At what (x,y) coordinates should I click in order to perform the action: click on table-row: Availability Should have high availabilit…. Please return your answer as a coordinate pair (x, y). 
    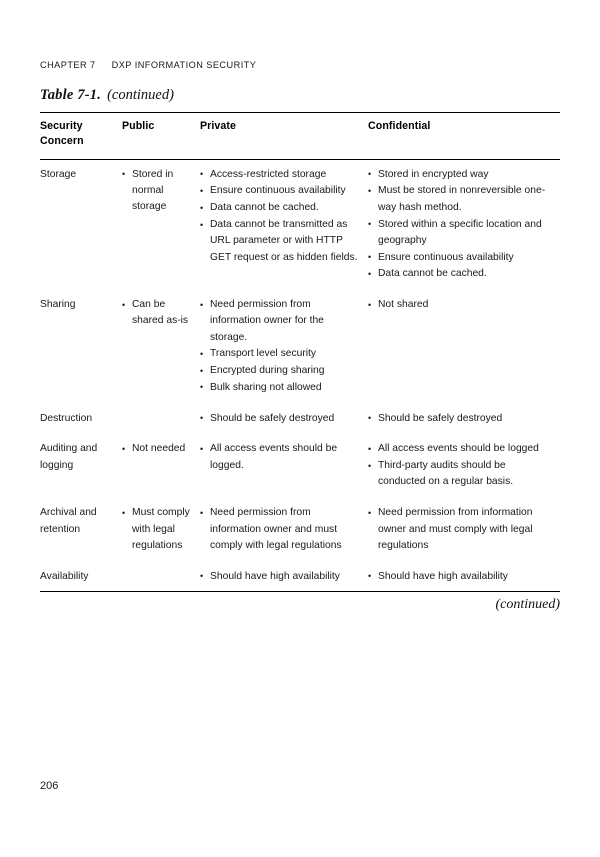
    Looking at the image, I should click on (300, 577).